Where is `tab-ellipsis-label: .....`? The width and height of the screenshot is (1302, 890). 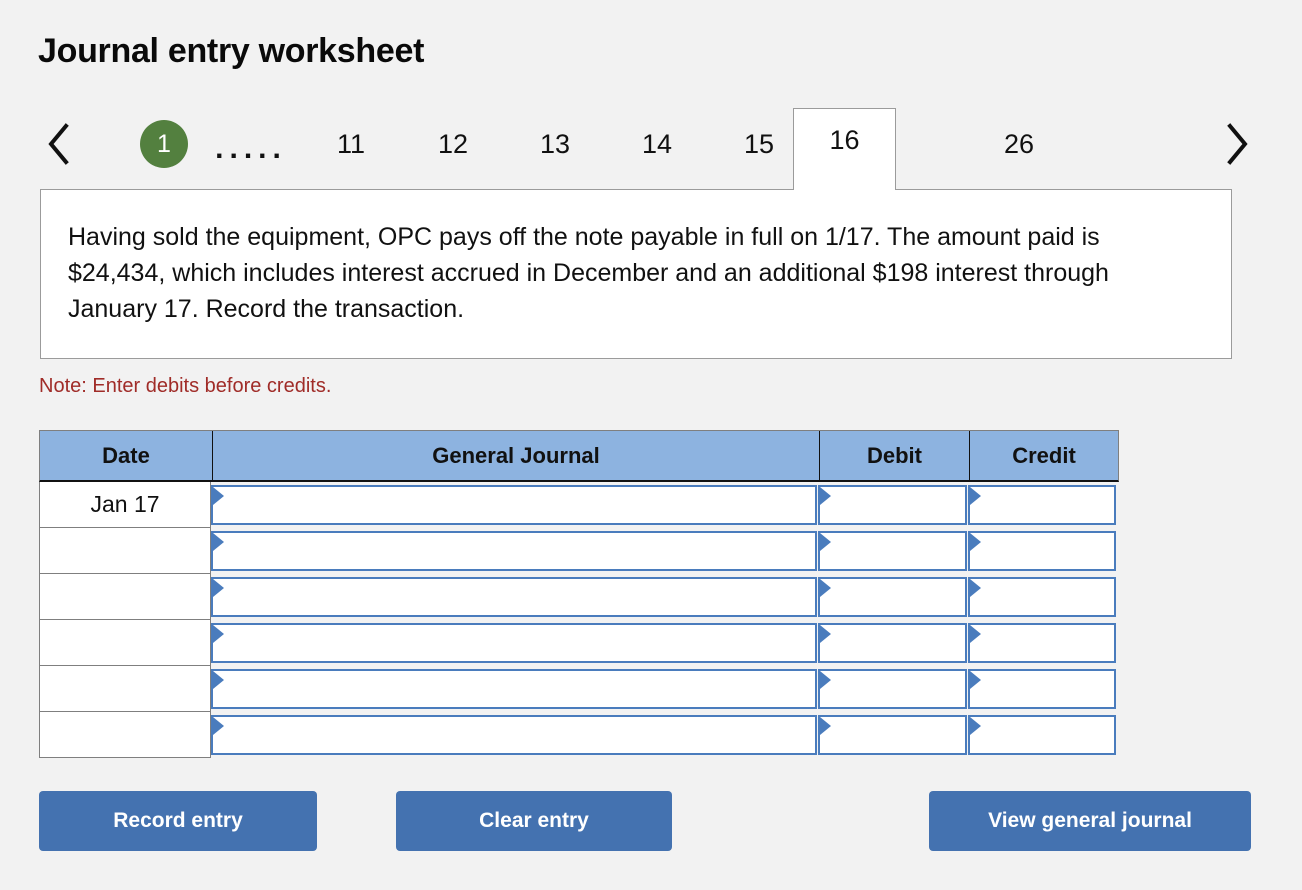
tab-ellipsis-label: ..... is located at coordinates (251, 148).